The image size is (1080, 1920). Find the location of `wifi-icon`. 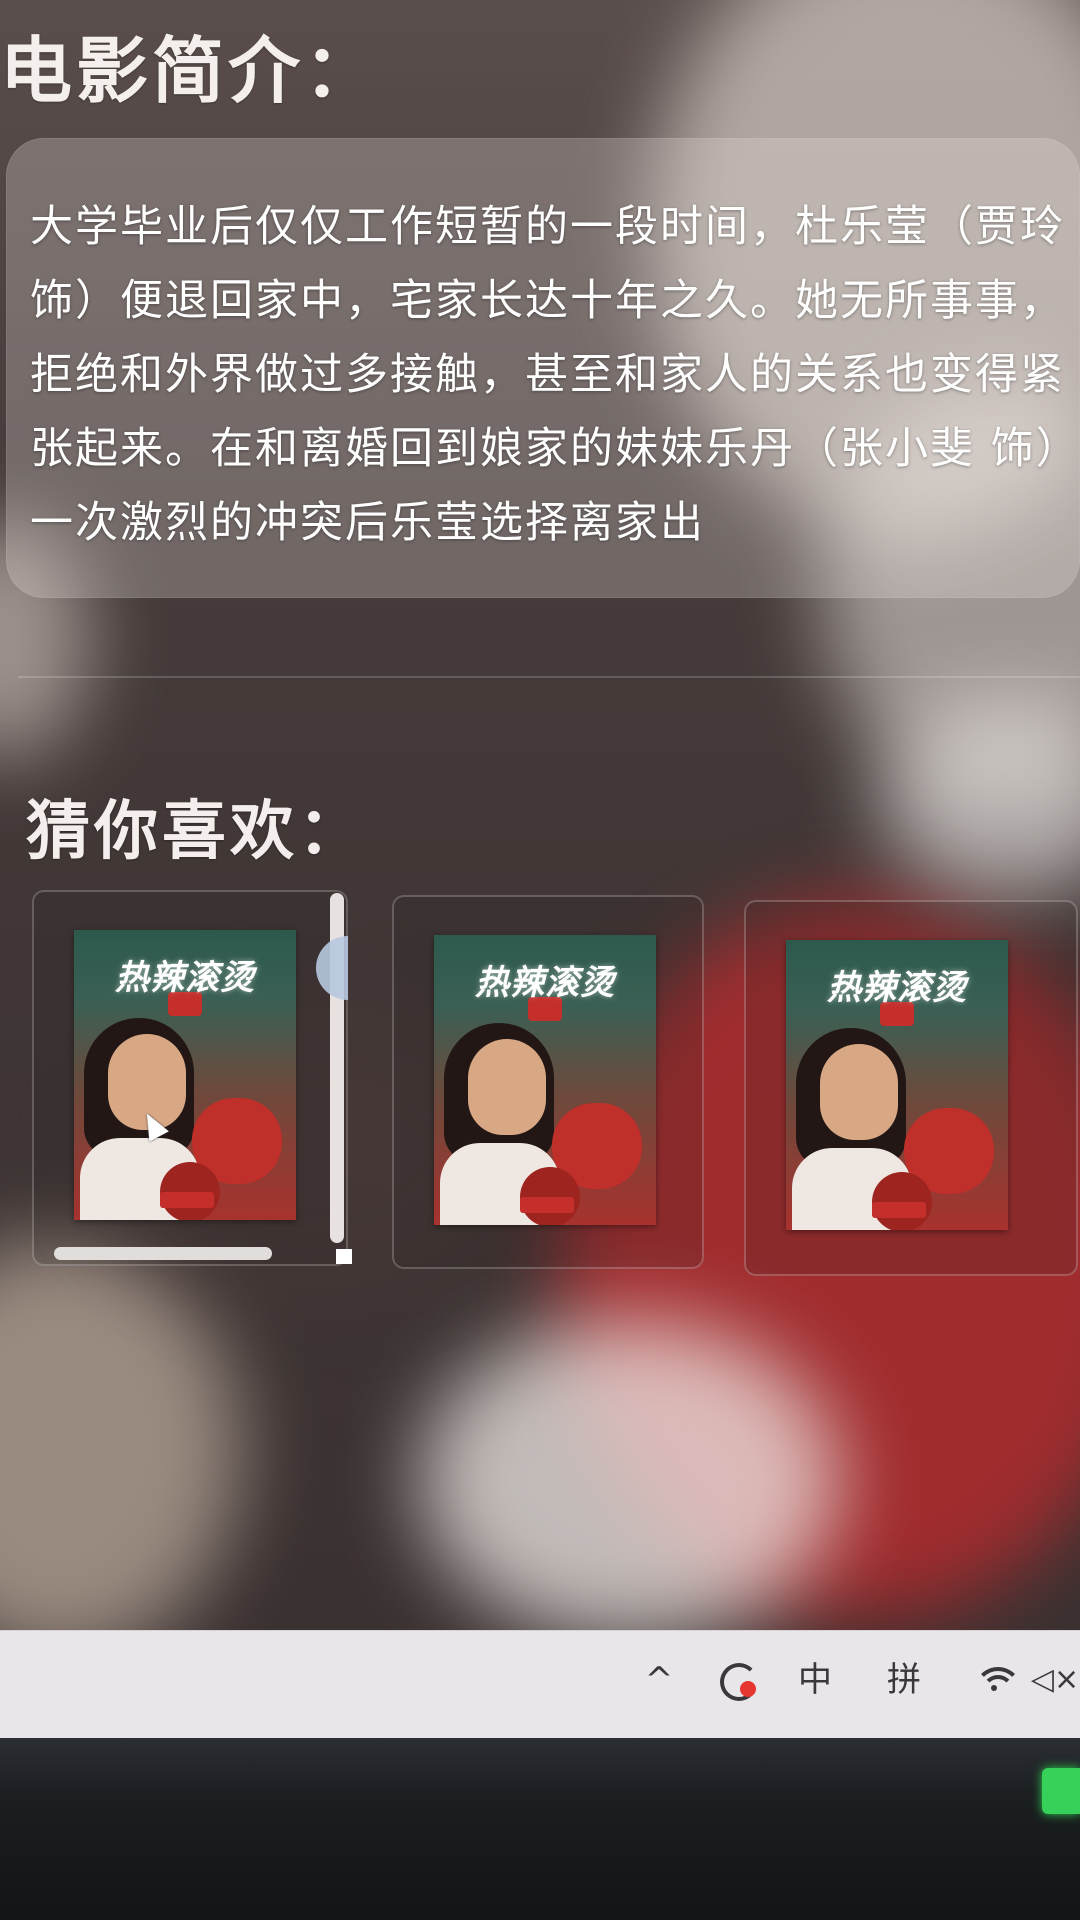

wifi-icon is located at coordinates (996, 1680).